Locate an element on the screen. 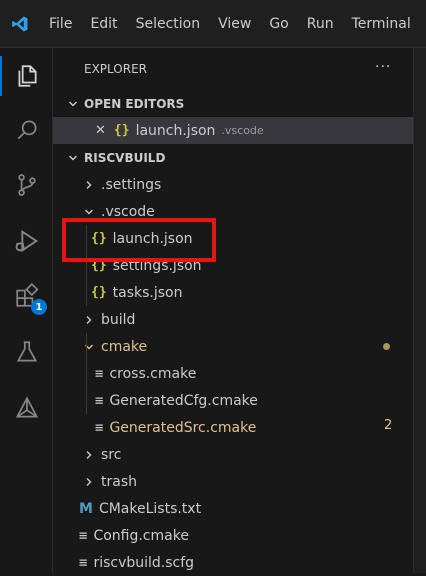 Image resolution: width=426 pixels, height=576 pixels. folder-label: .vscode is located at coordinates (128, 211).